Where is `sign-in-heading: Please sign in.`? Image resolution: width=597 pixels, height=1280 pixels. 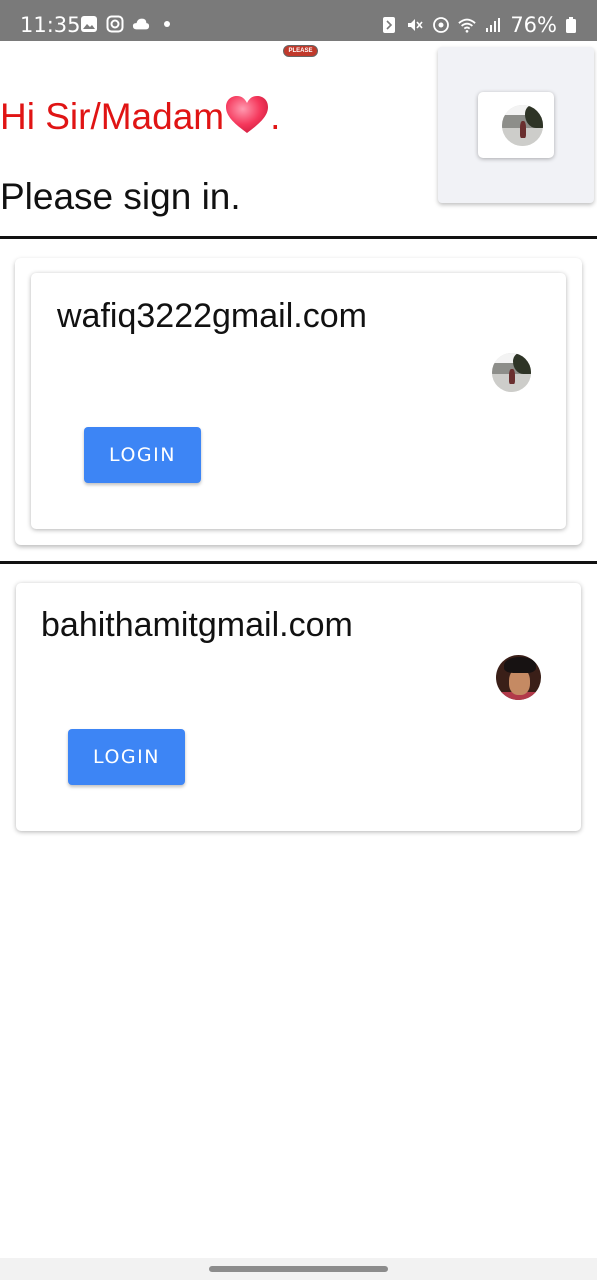
sign-in-heading: Please sign in. is located at coordinates (120, 196).